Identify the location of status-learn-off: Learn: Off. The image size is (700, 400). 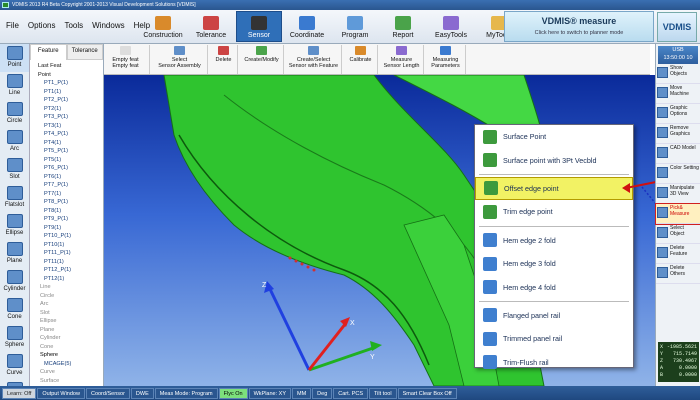
(19, 393).